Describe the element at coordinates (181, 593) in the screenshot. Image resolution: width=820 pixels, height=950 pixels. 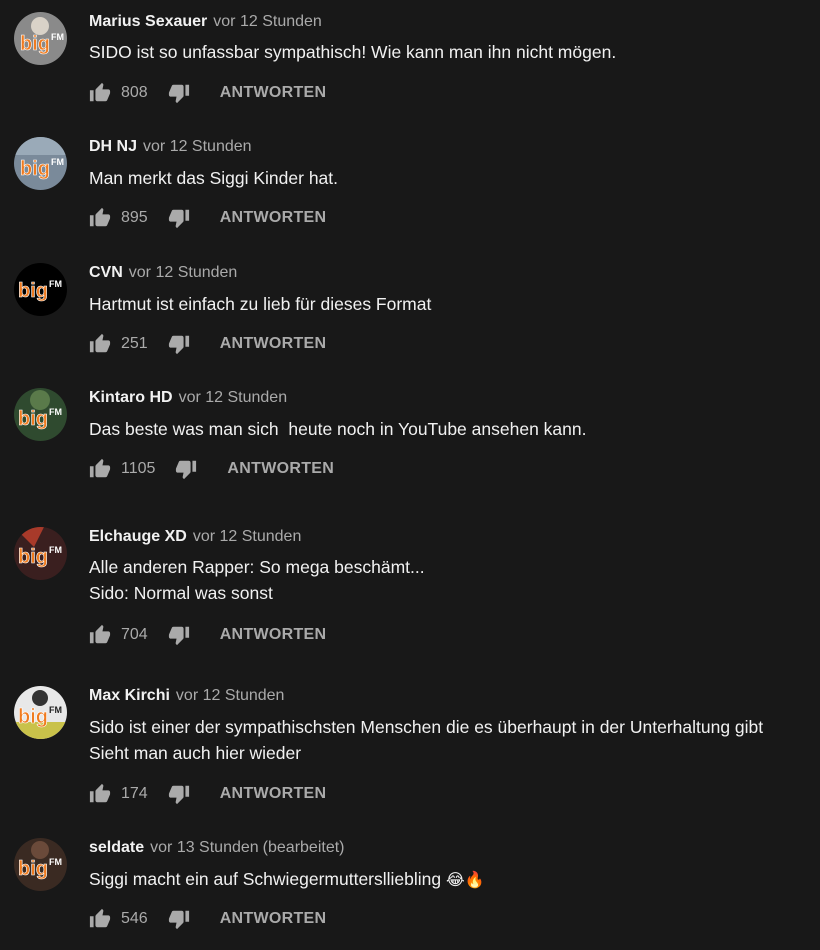
I see `comment-line: Sido: Normal was sonst` at that location.